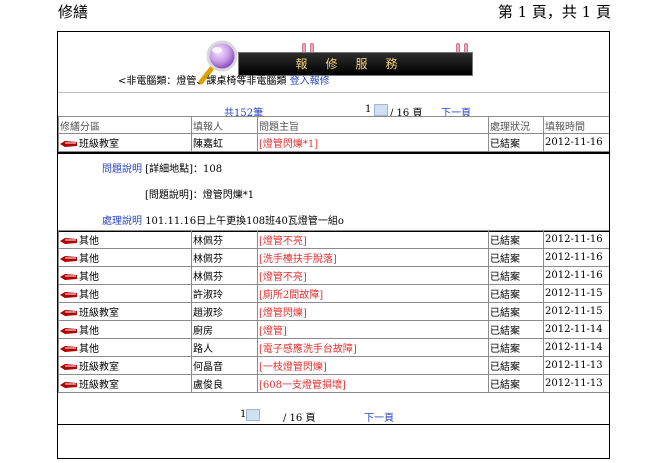 This screenshot has height=463, width=667. What do you see at coordinates (554, 12) in the screenshot?
I see `page-number: 第 1 頁，共 1 頁` at bounding box center [554, 12].